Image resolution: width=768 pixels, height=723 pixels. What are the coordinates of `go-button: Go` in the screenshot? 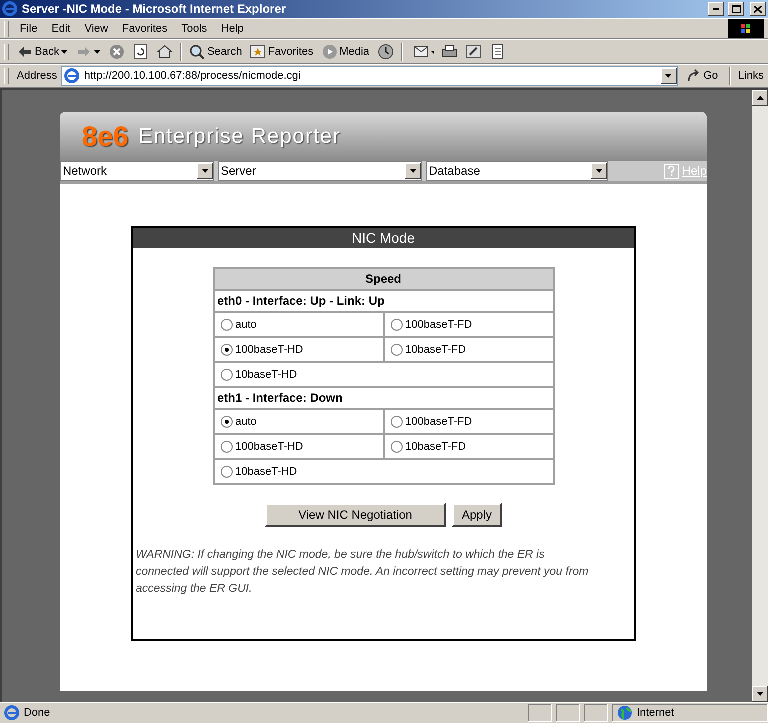 It's located at (702, 76).